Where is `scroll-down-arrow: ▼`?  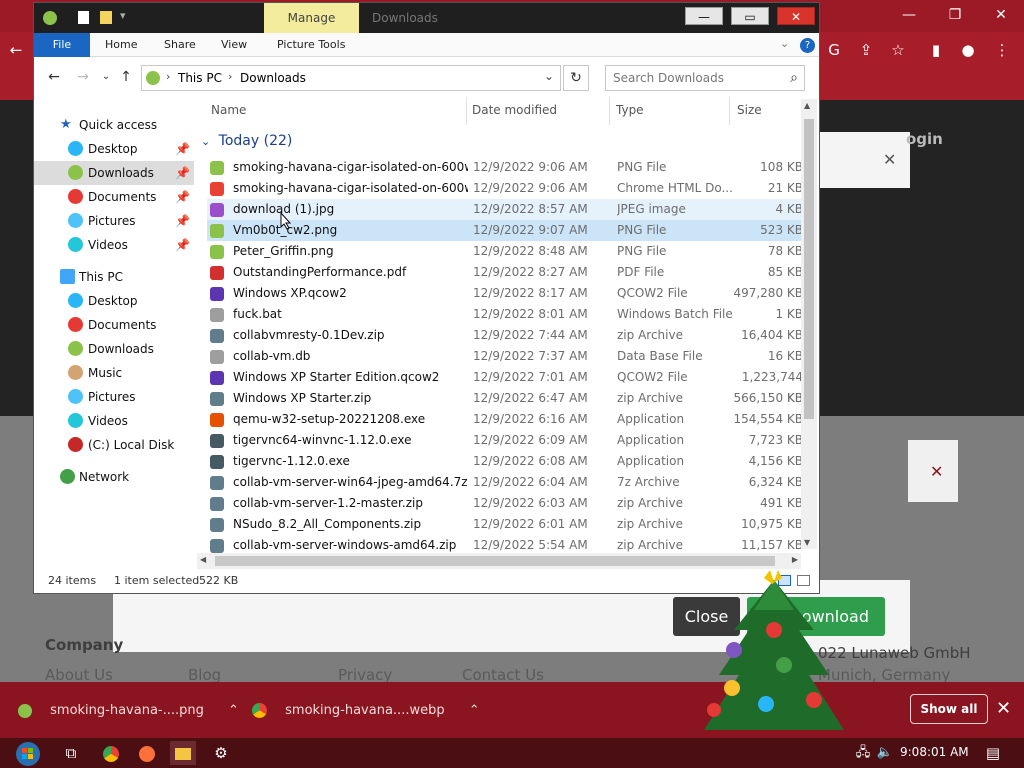 scroll-down-arrow: ▼ is located at coordinates (807, 542).